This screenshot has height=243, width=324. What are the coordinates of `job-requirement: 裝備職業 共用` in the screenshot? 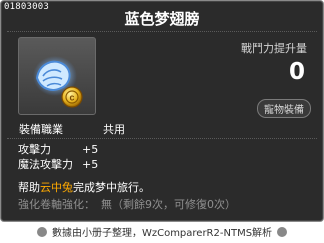 It's located at (72, 129).